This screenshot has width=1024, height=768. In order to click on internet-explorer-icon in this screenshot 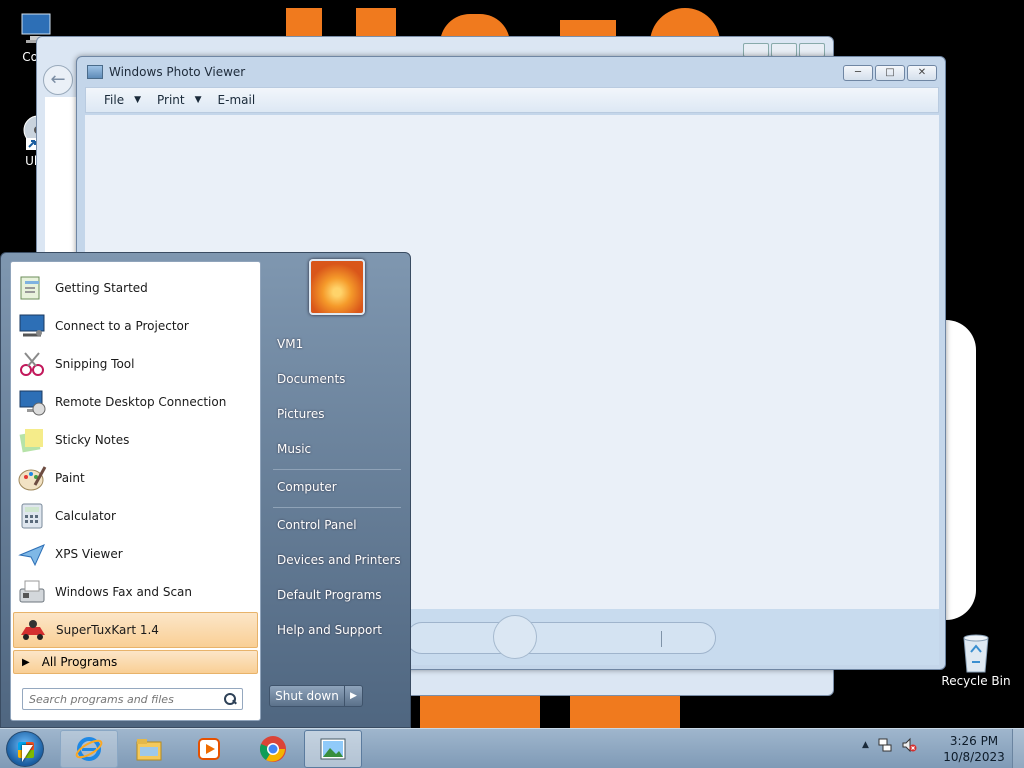, I will do `click(89, 749)`.